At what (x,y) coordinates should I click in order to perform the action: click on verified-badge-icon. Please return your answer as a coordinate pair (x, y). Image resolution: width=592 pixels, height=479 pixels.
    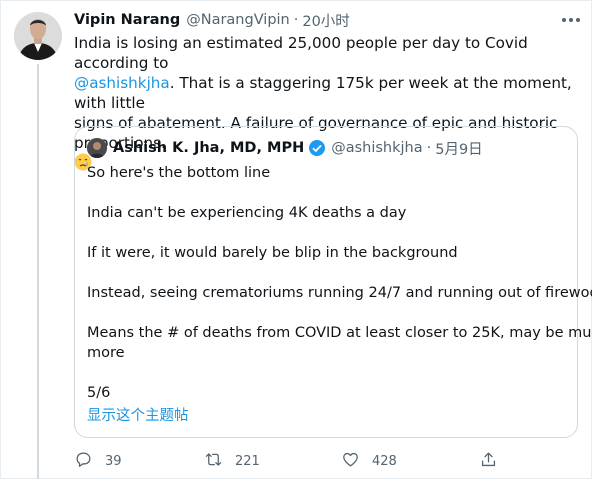
    Looking at the image, I should click on (317, 148).